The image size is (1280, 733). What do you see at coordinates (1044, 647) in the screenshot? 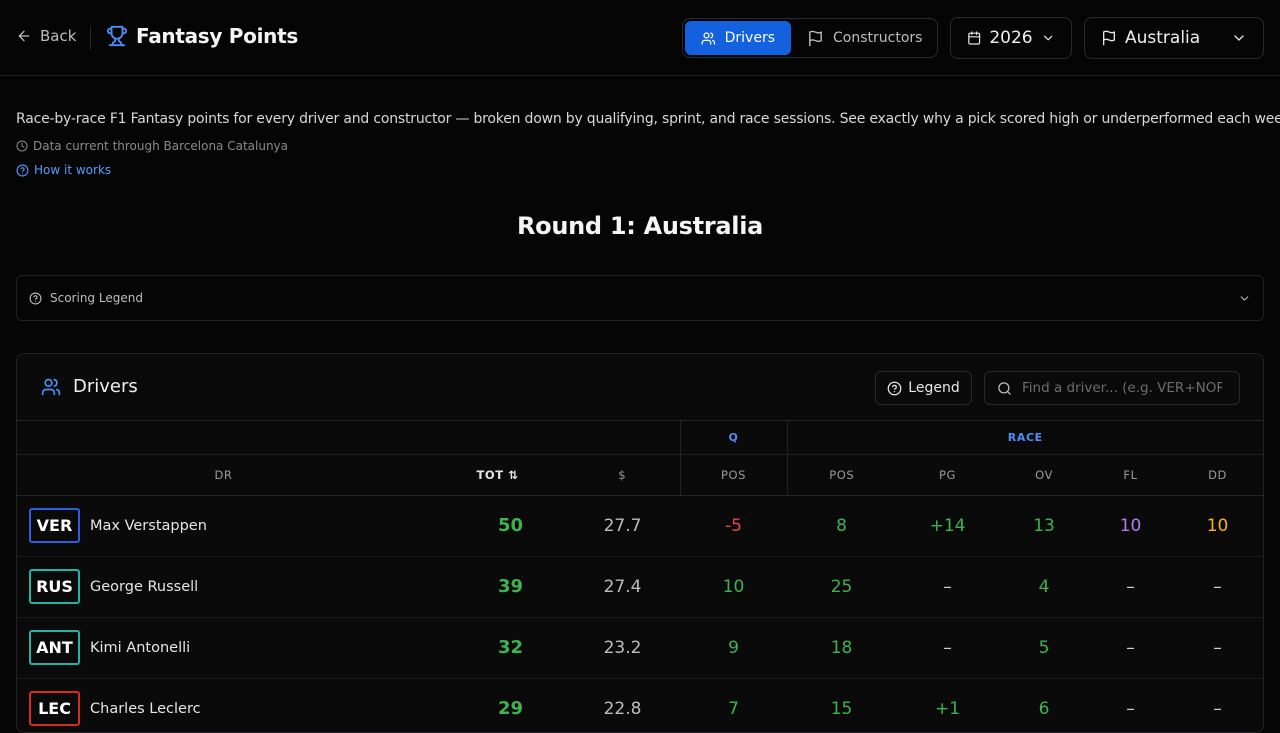
I see `overtake-points: 5` at bounding box center [1044, 647].